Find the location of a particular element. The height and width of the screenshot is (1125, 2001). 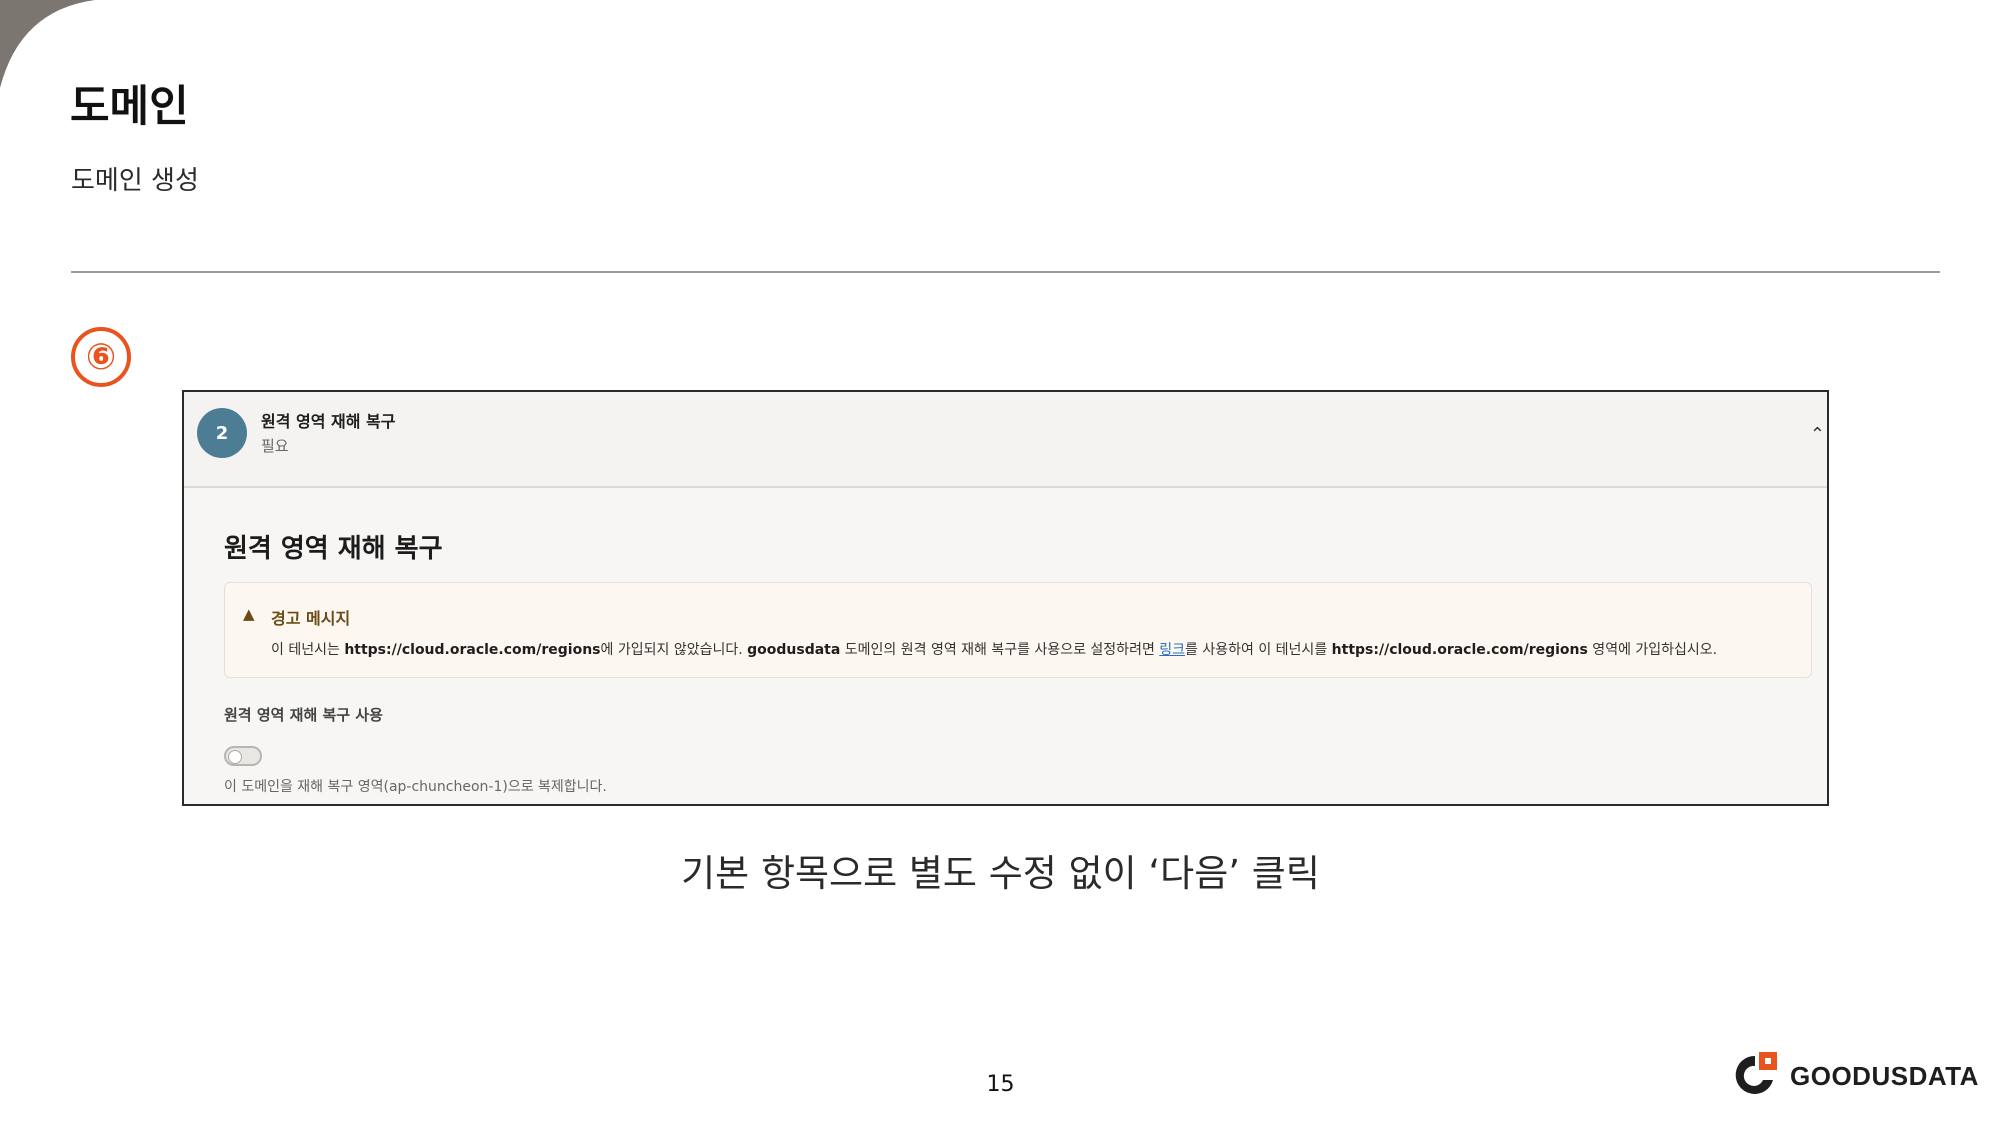

warning-title: 경고 메시지 is located at coordinates (311, 618).